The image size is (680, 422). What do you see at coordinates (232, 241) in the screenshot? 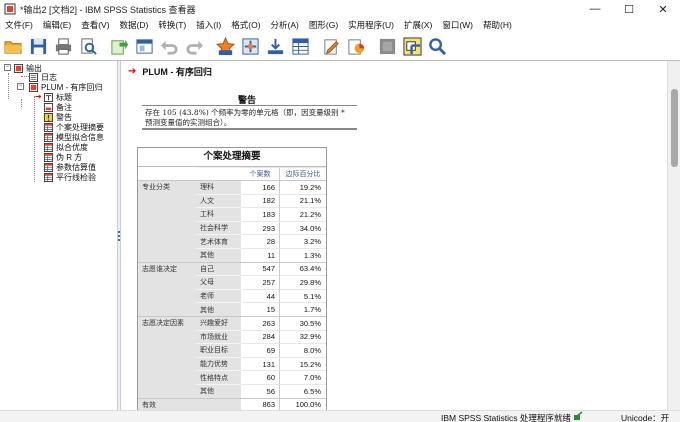
I see `table-row: 艺术体育 28 3.2%` at bounding box center [232, 241].